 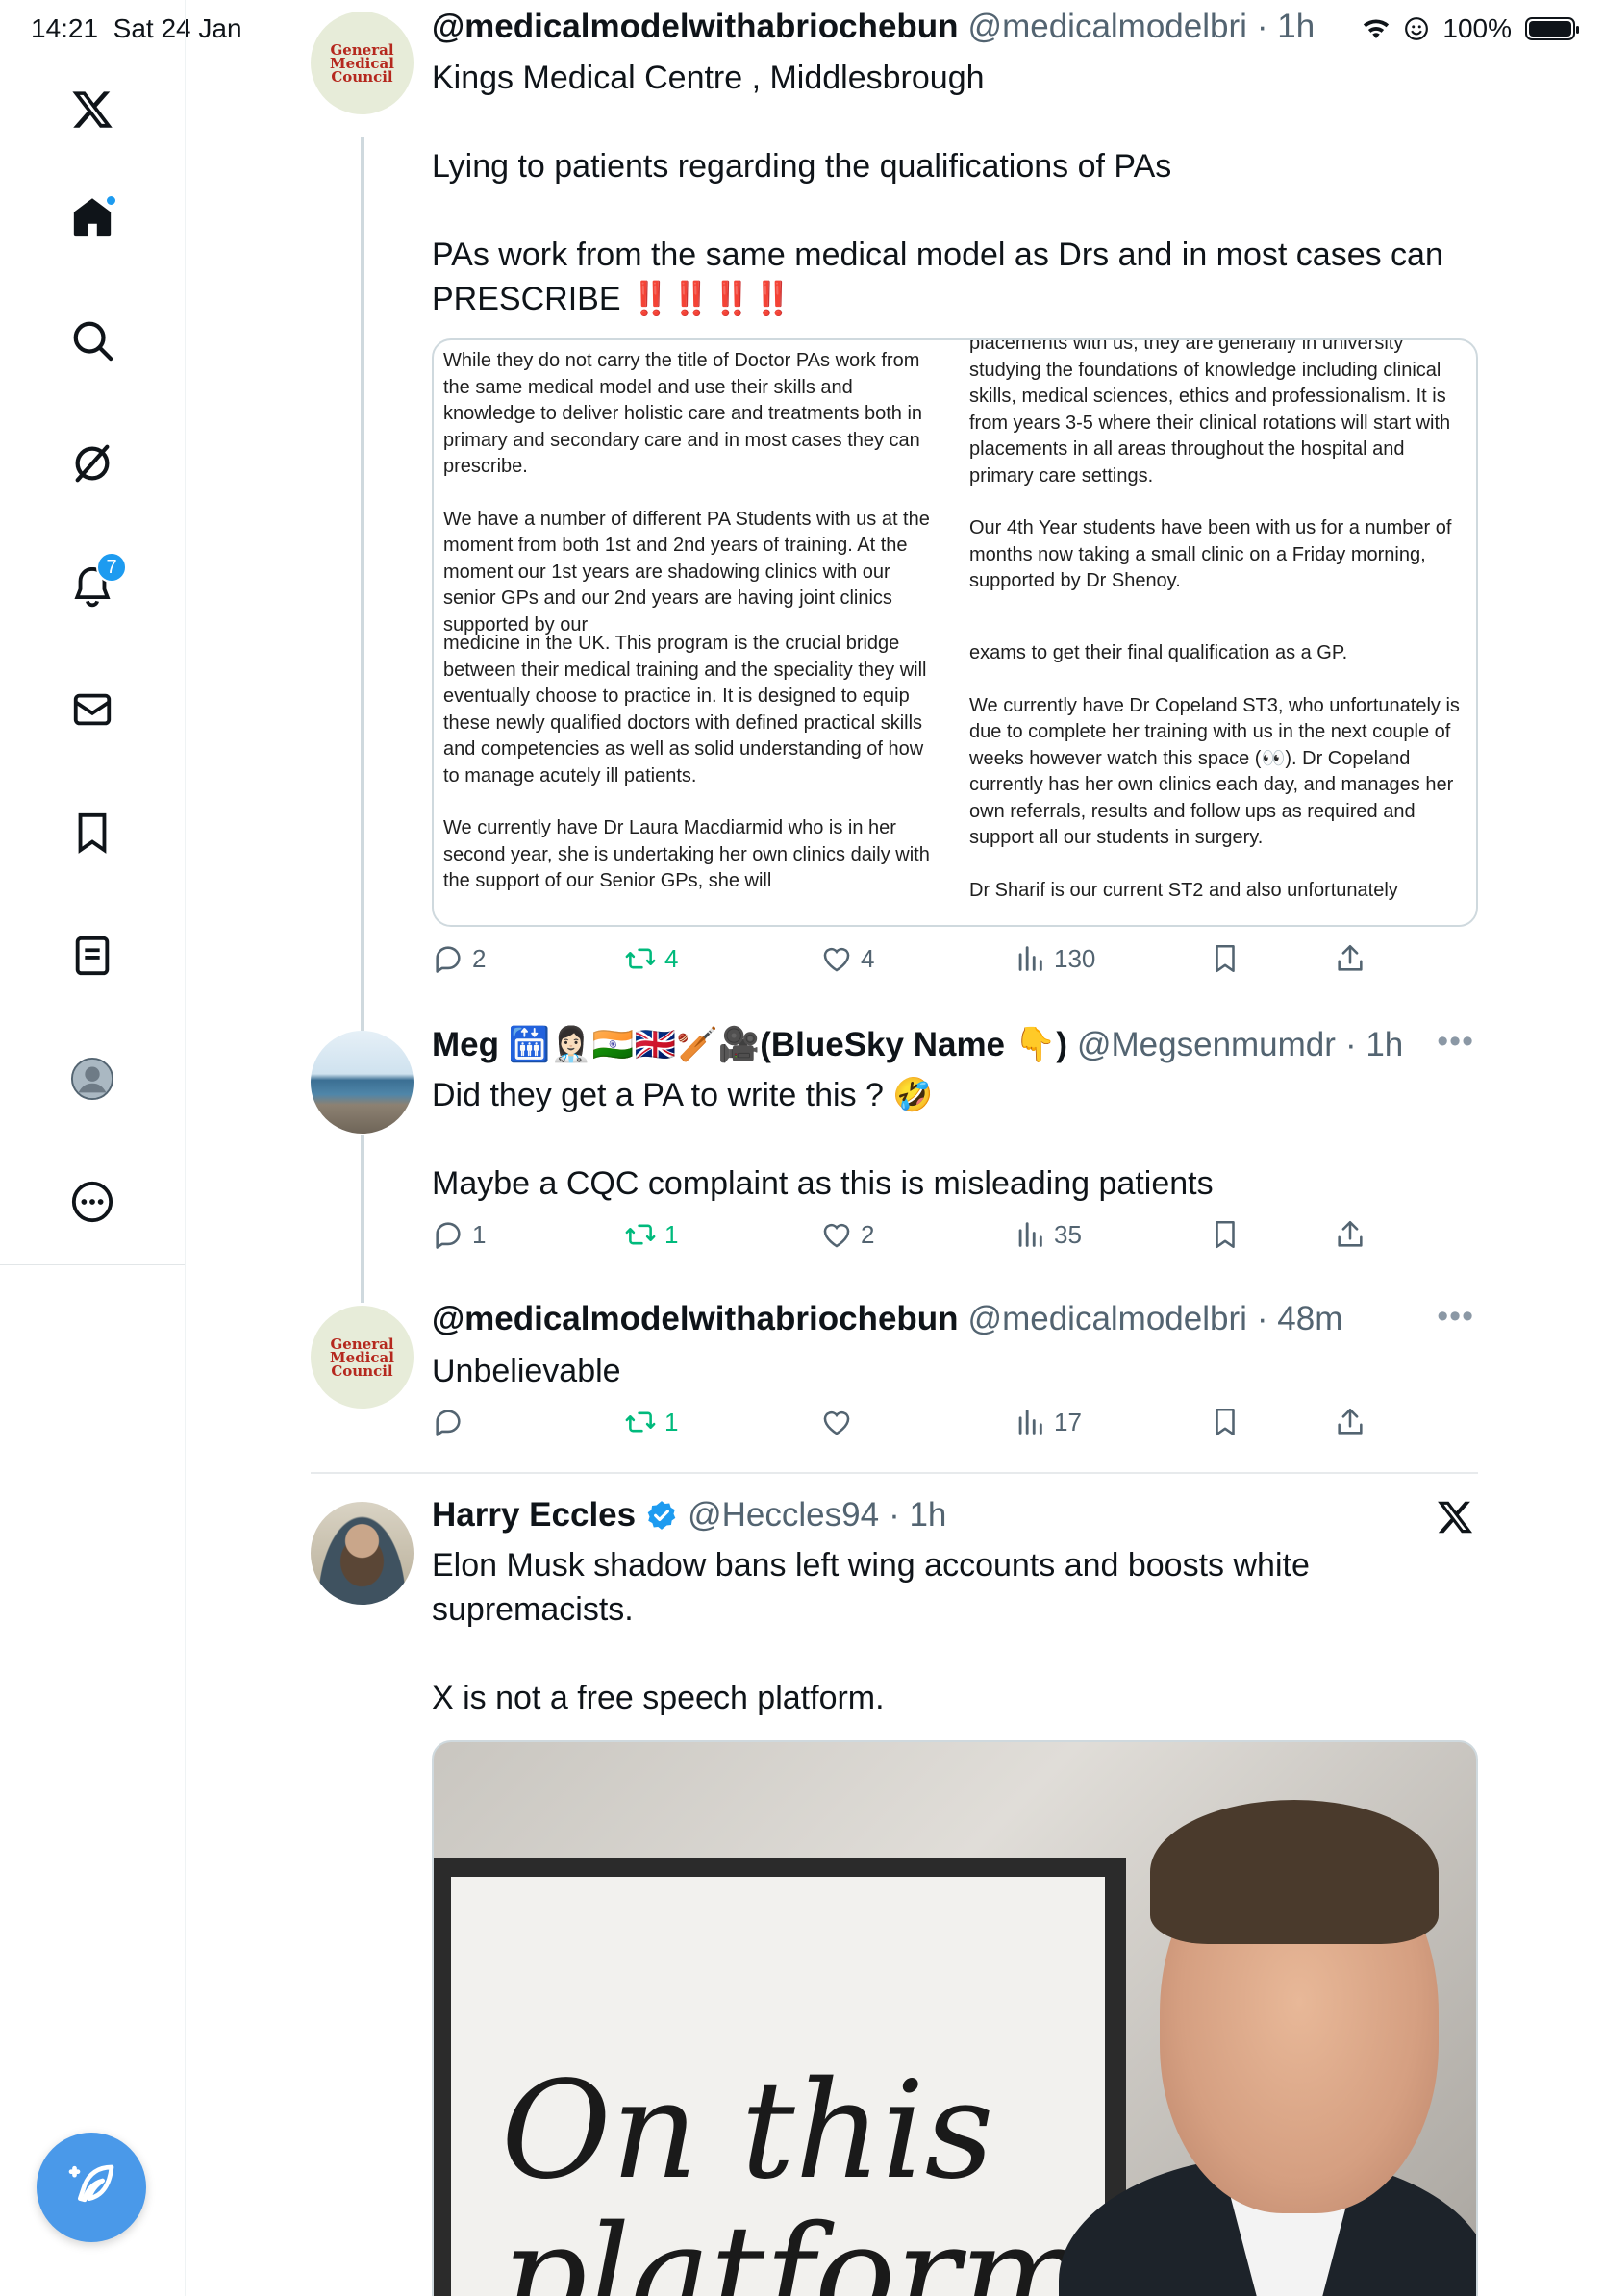 I want to click on like-button: 4, so click(x=847, y=958).